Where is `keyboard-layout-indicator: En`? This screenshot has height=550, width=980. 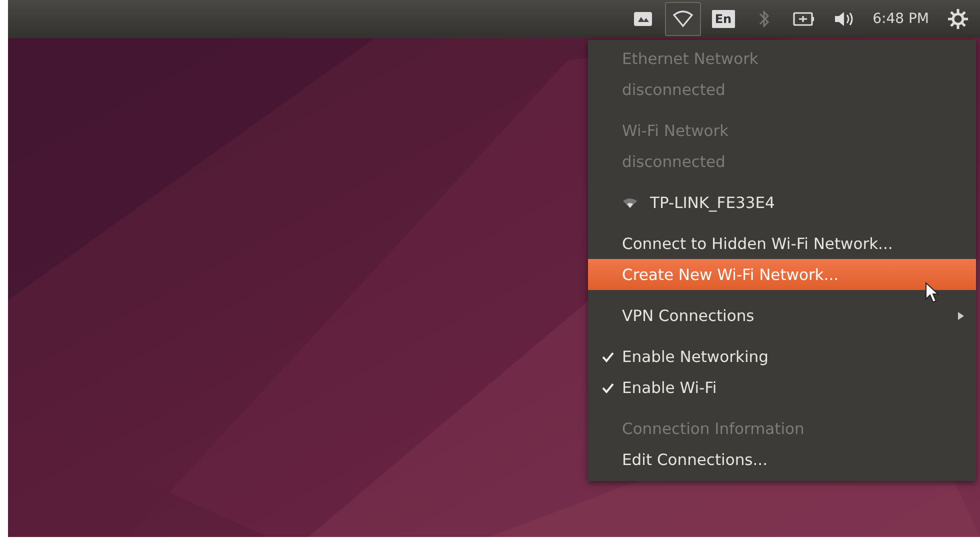 keyboard-layout-indicator: En is located at coordinates (723, 19).